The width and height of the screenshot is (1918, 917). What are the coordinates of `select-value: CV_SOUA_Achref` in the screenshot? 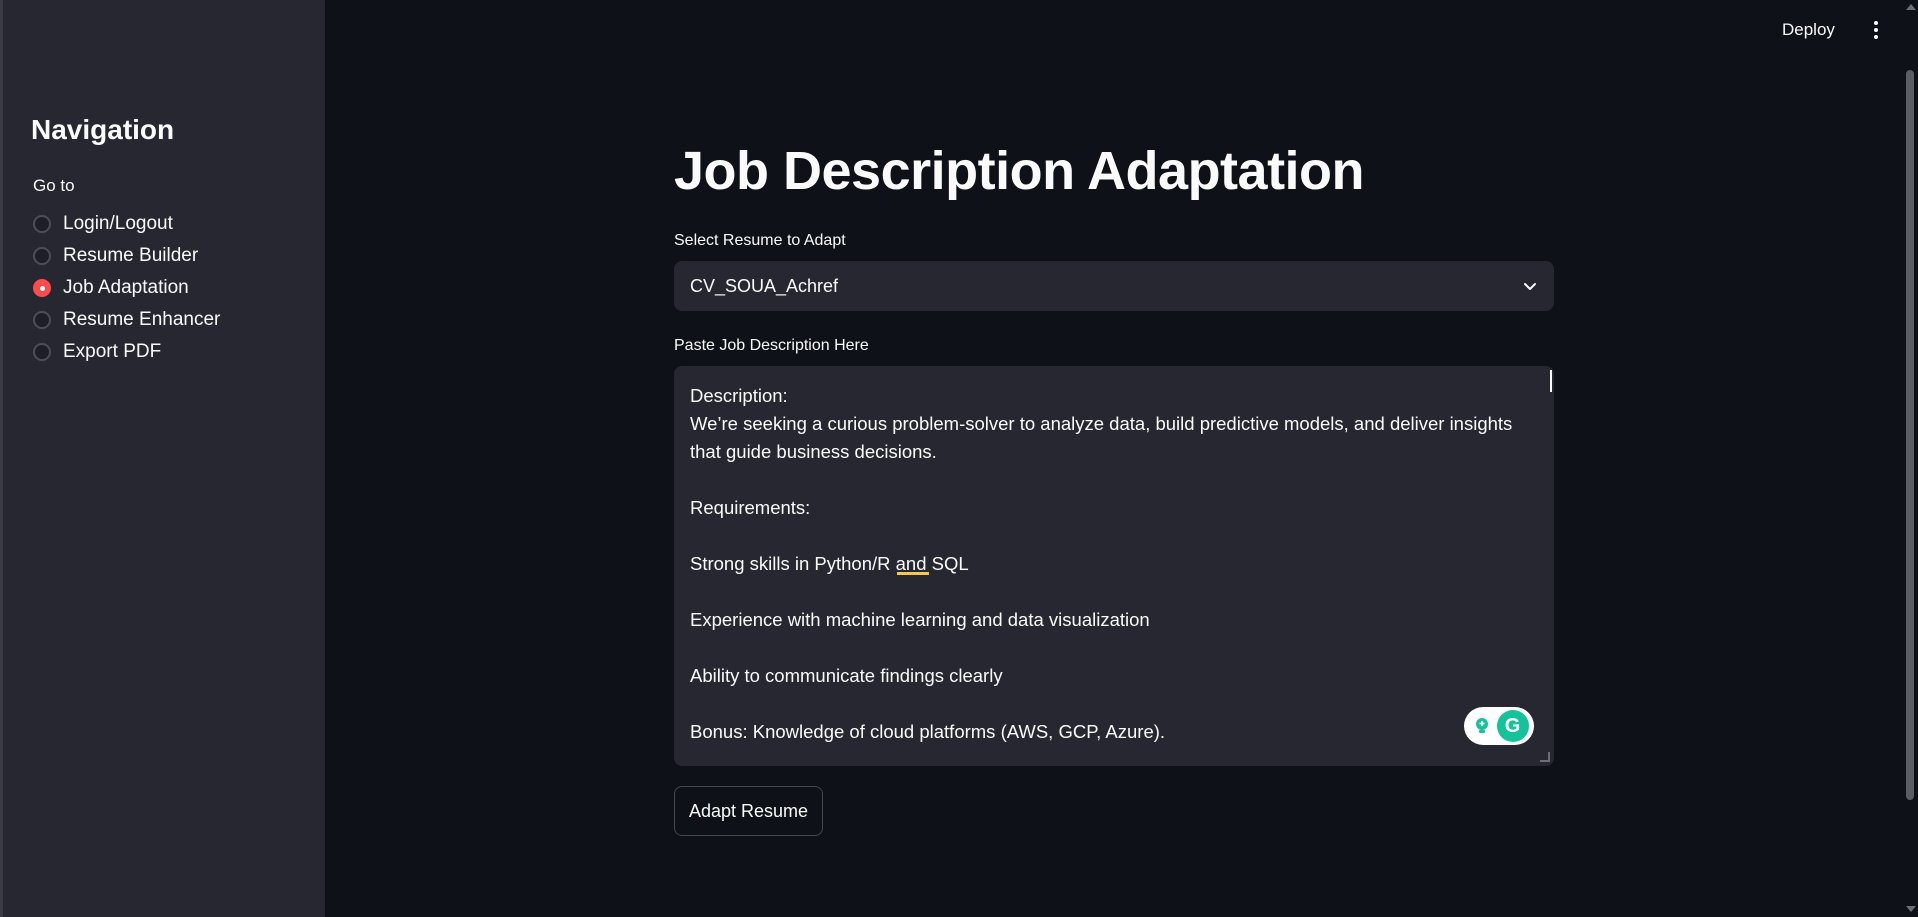 It's located at (764, 285).